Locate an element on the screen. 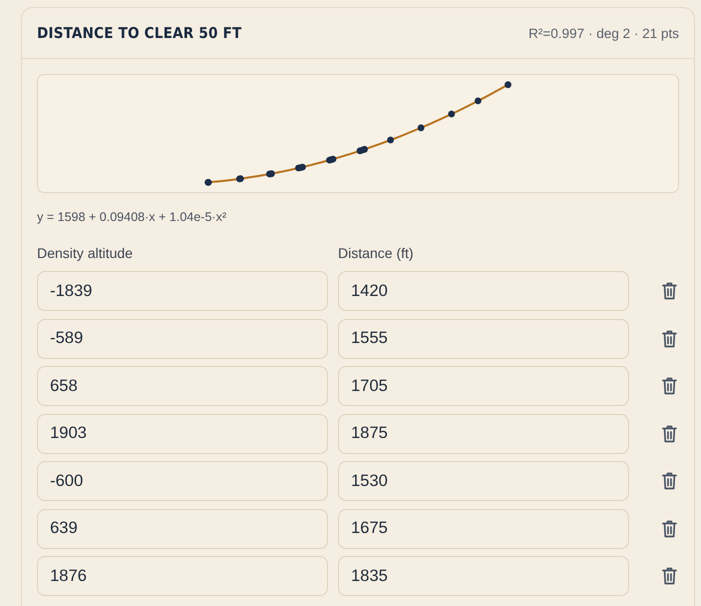 The image size is (701, 606). input-field: -589 is located at coordinates (182, 338).